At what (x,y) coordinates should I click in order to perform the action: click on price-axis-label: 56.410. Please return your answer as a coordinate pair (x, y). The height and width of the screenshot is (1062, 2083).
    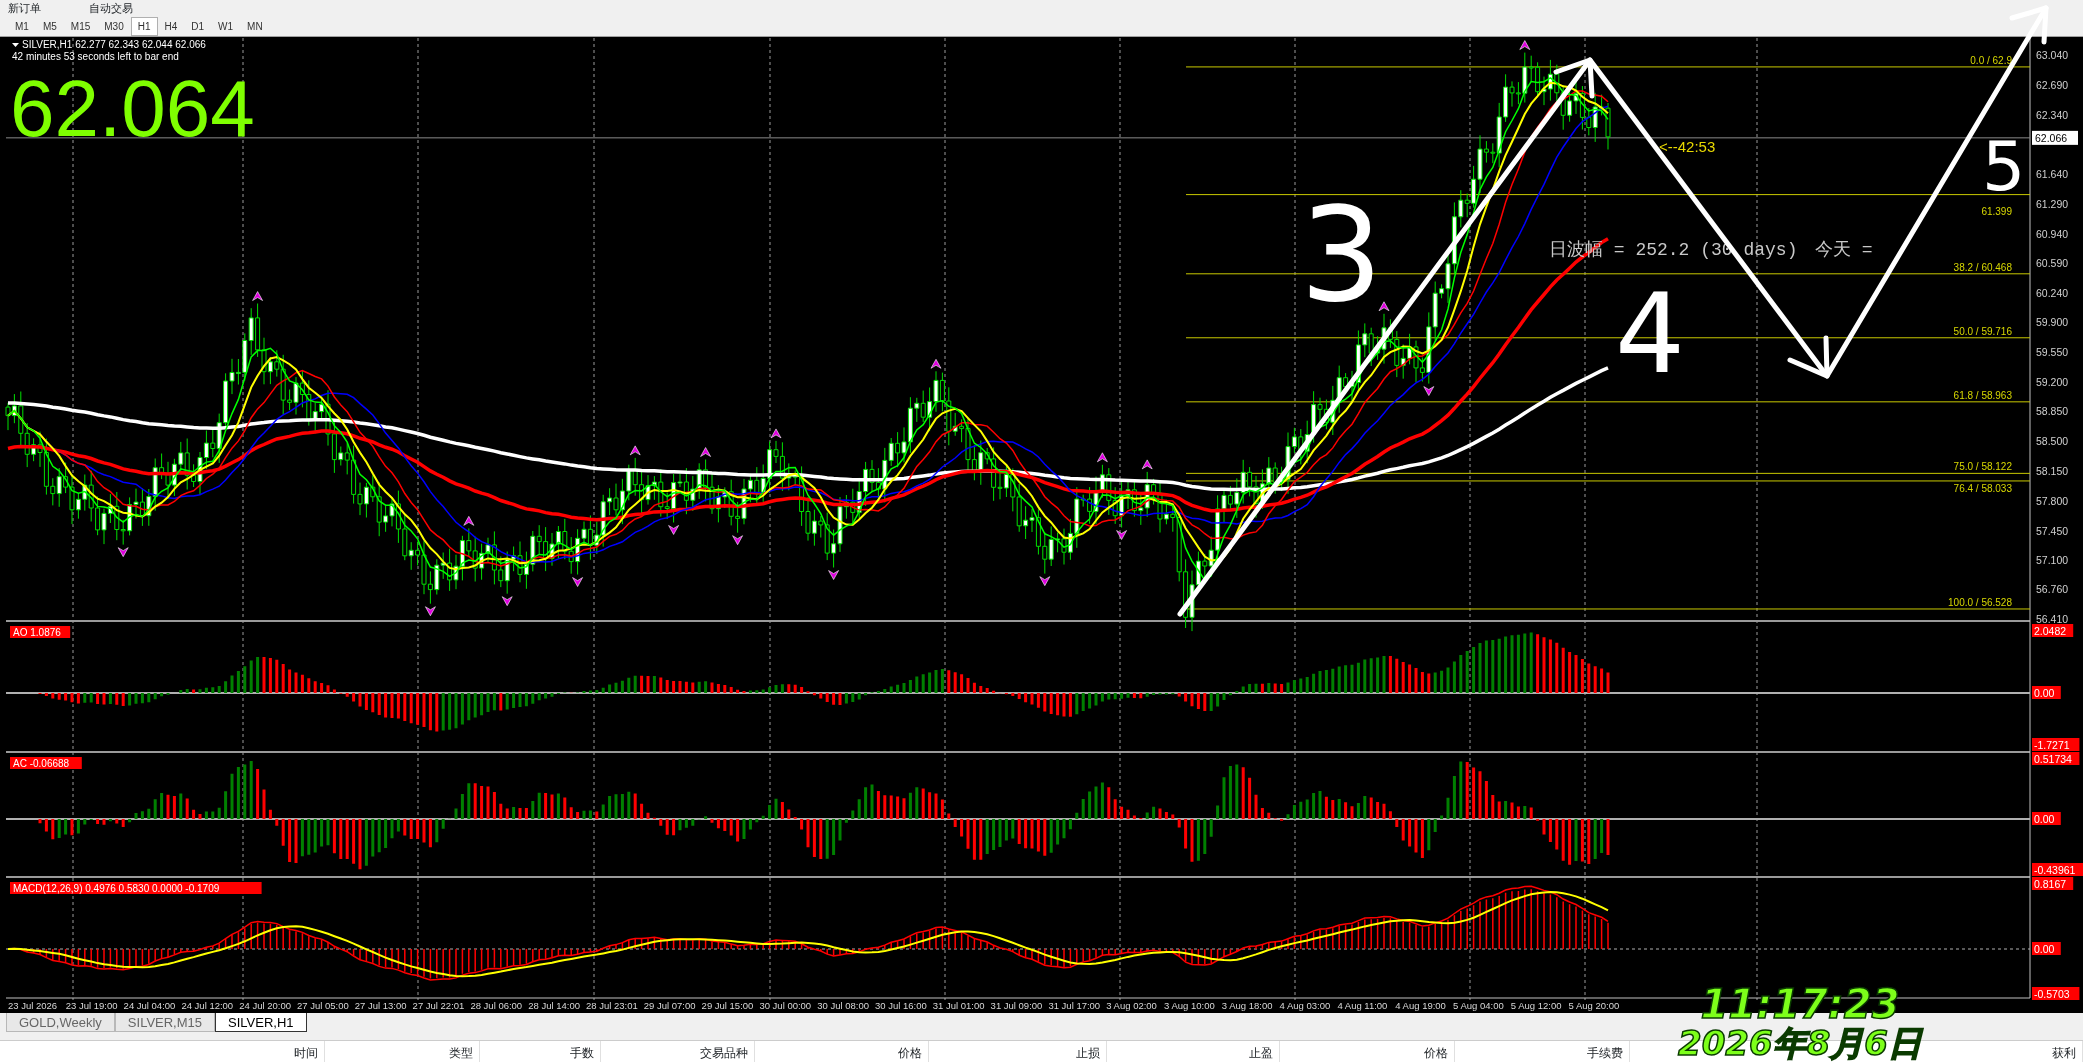
    Looking at the image, I should click on (2052, 619).